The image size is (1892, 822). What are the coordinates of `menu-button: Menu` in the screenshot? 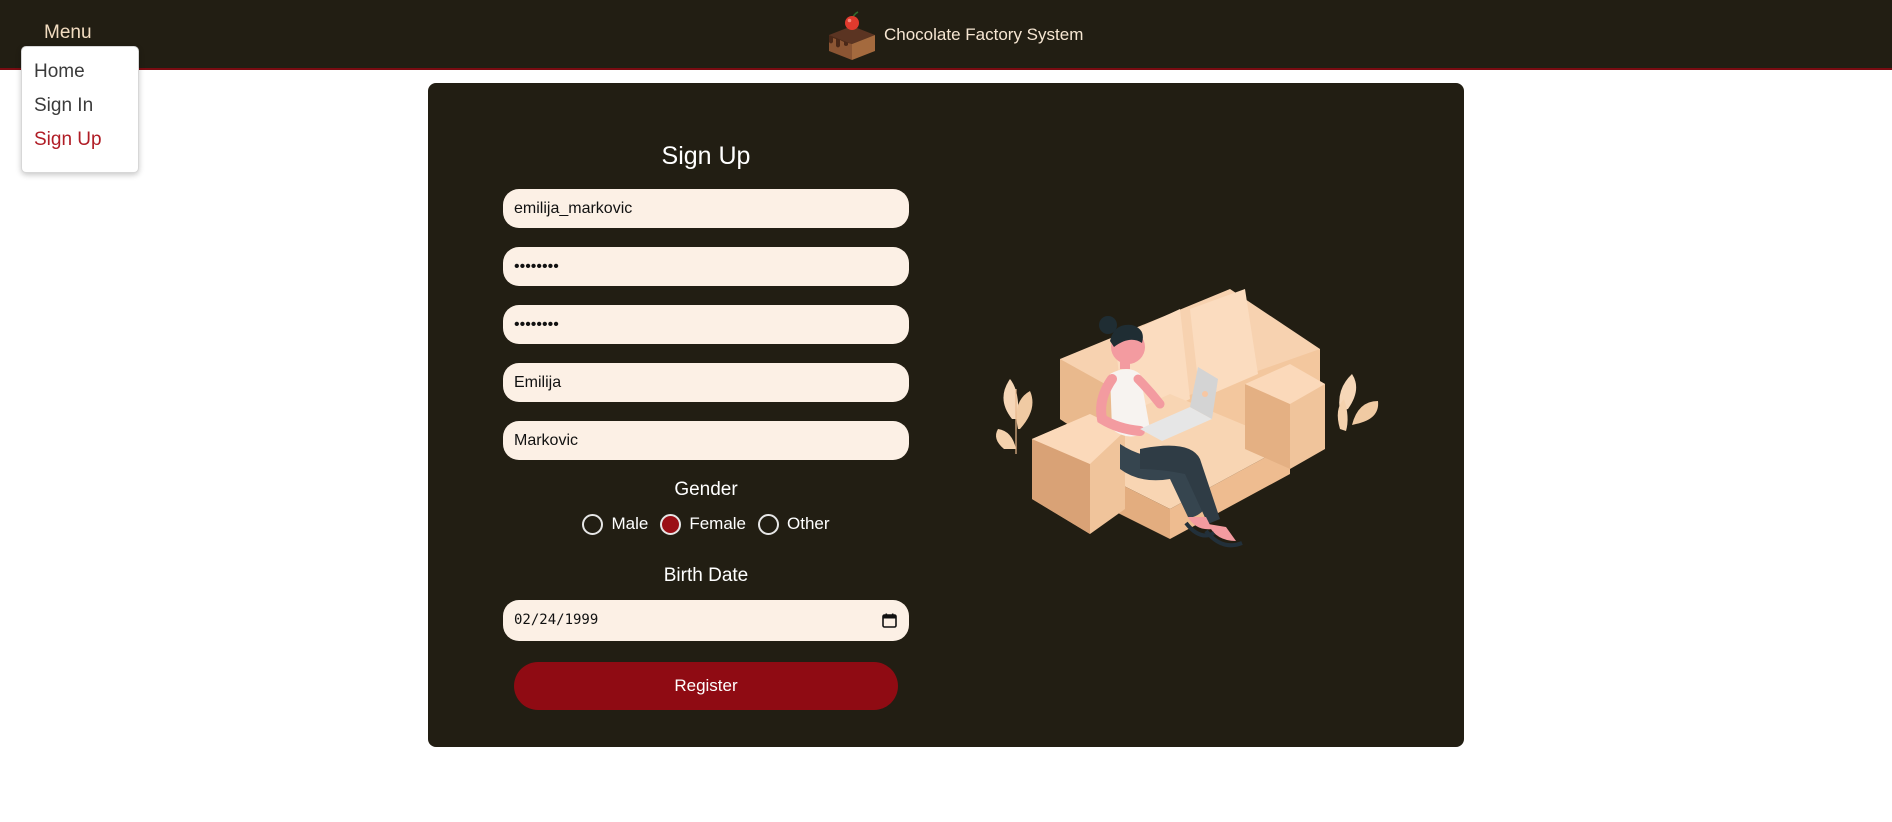 It's located at (68, 33).